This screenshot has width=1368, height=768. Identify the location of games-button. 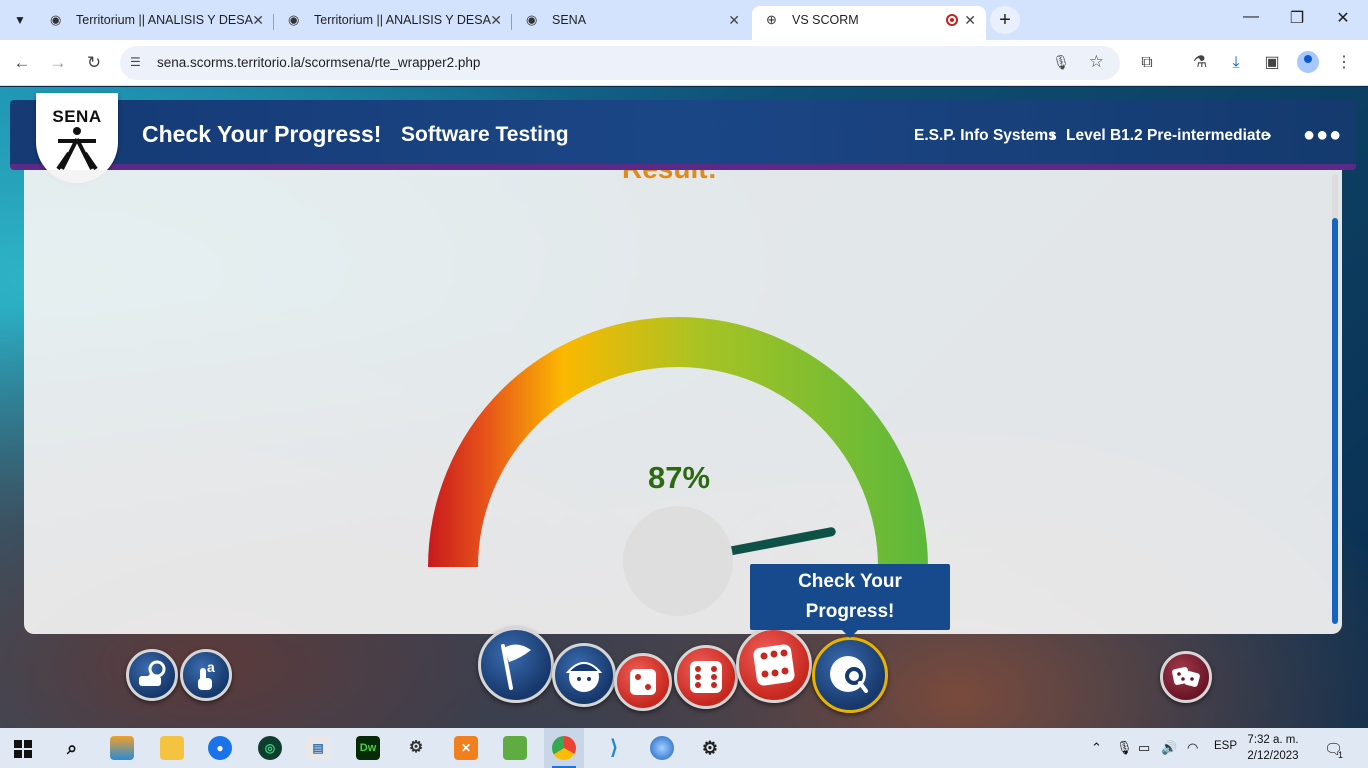
(1186, 677).